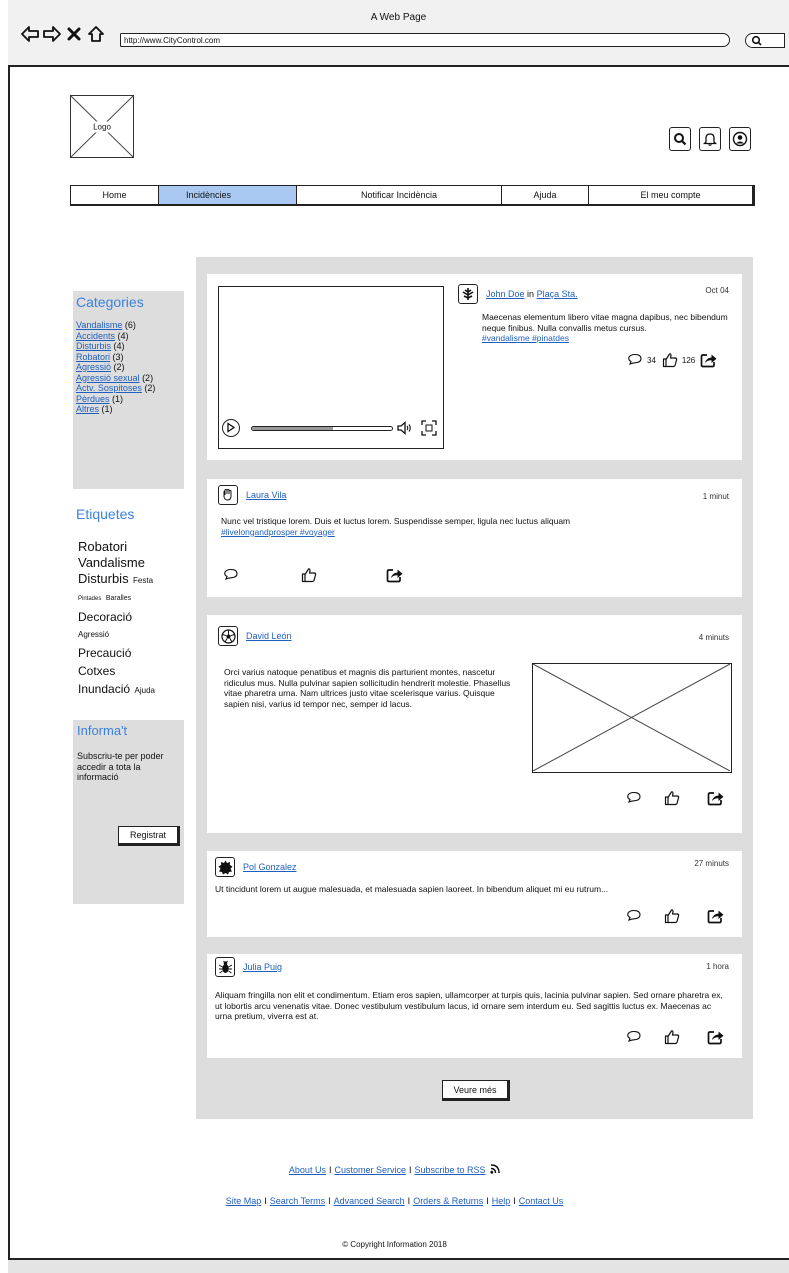 The image size is (789, 1273). Describe the element at coordinates (278, 532) in the screenshot. I see `post-hashtags: #livelongandprosper #voyager` at that location.